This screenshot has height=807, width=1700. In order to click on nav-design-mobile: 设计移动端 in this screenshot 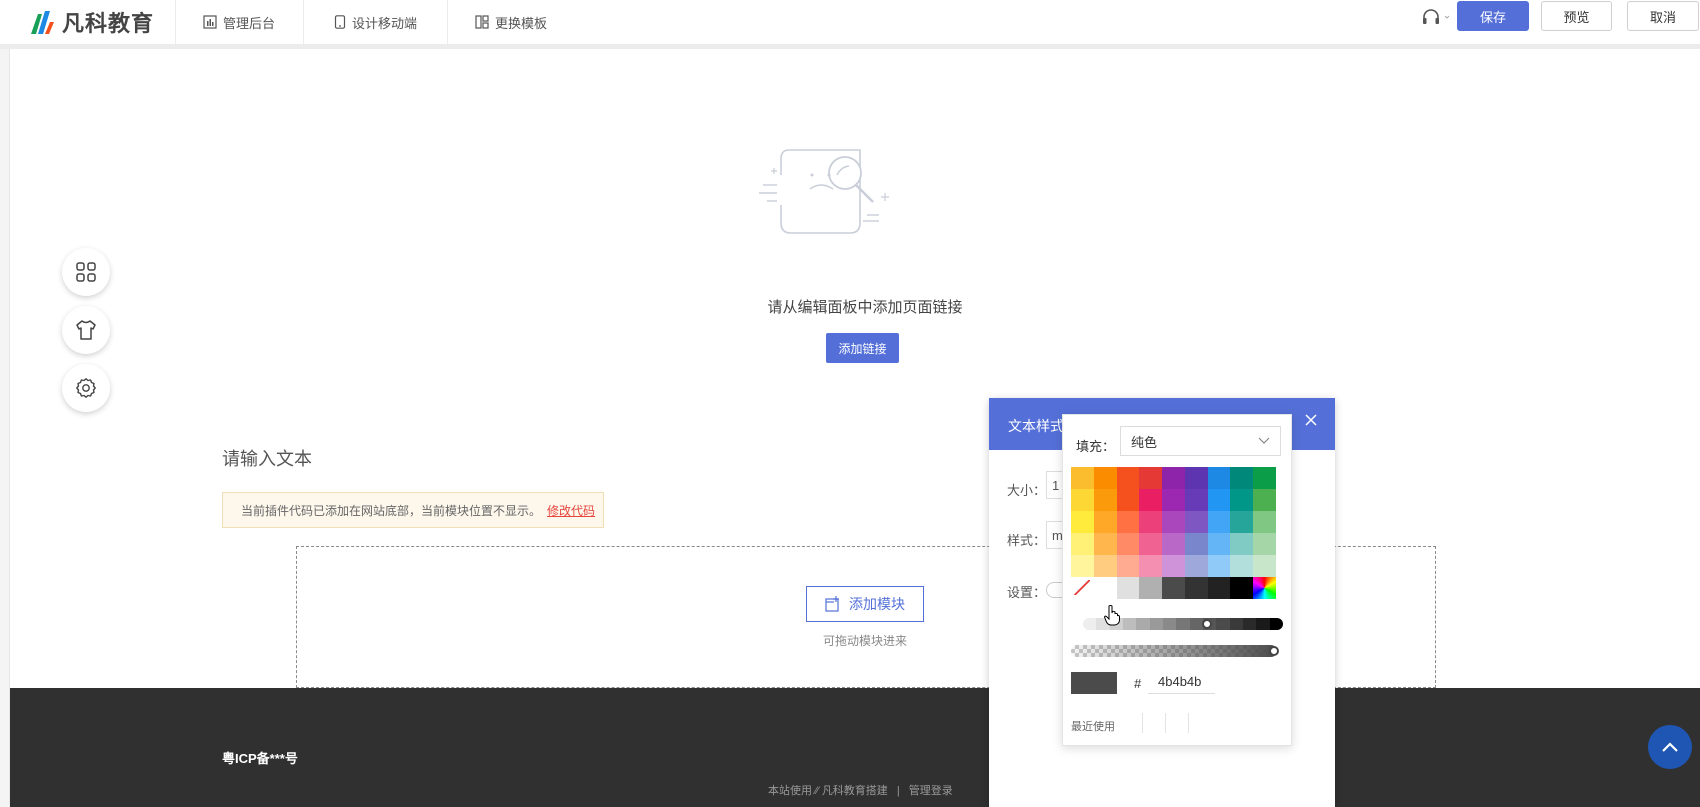, I will do `click(375, 22)`.